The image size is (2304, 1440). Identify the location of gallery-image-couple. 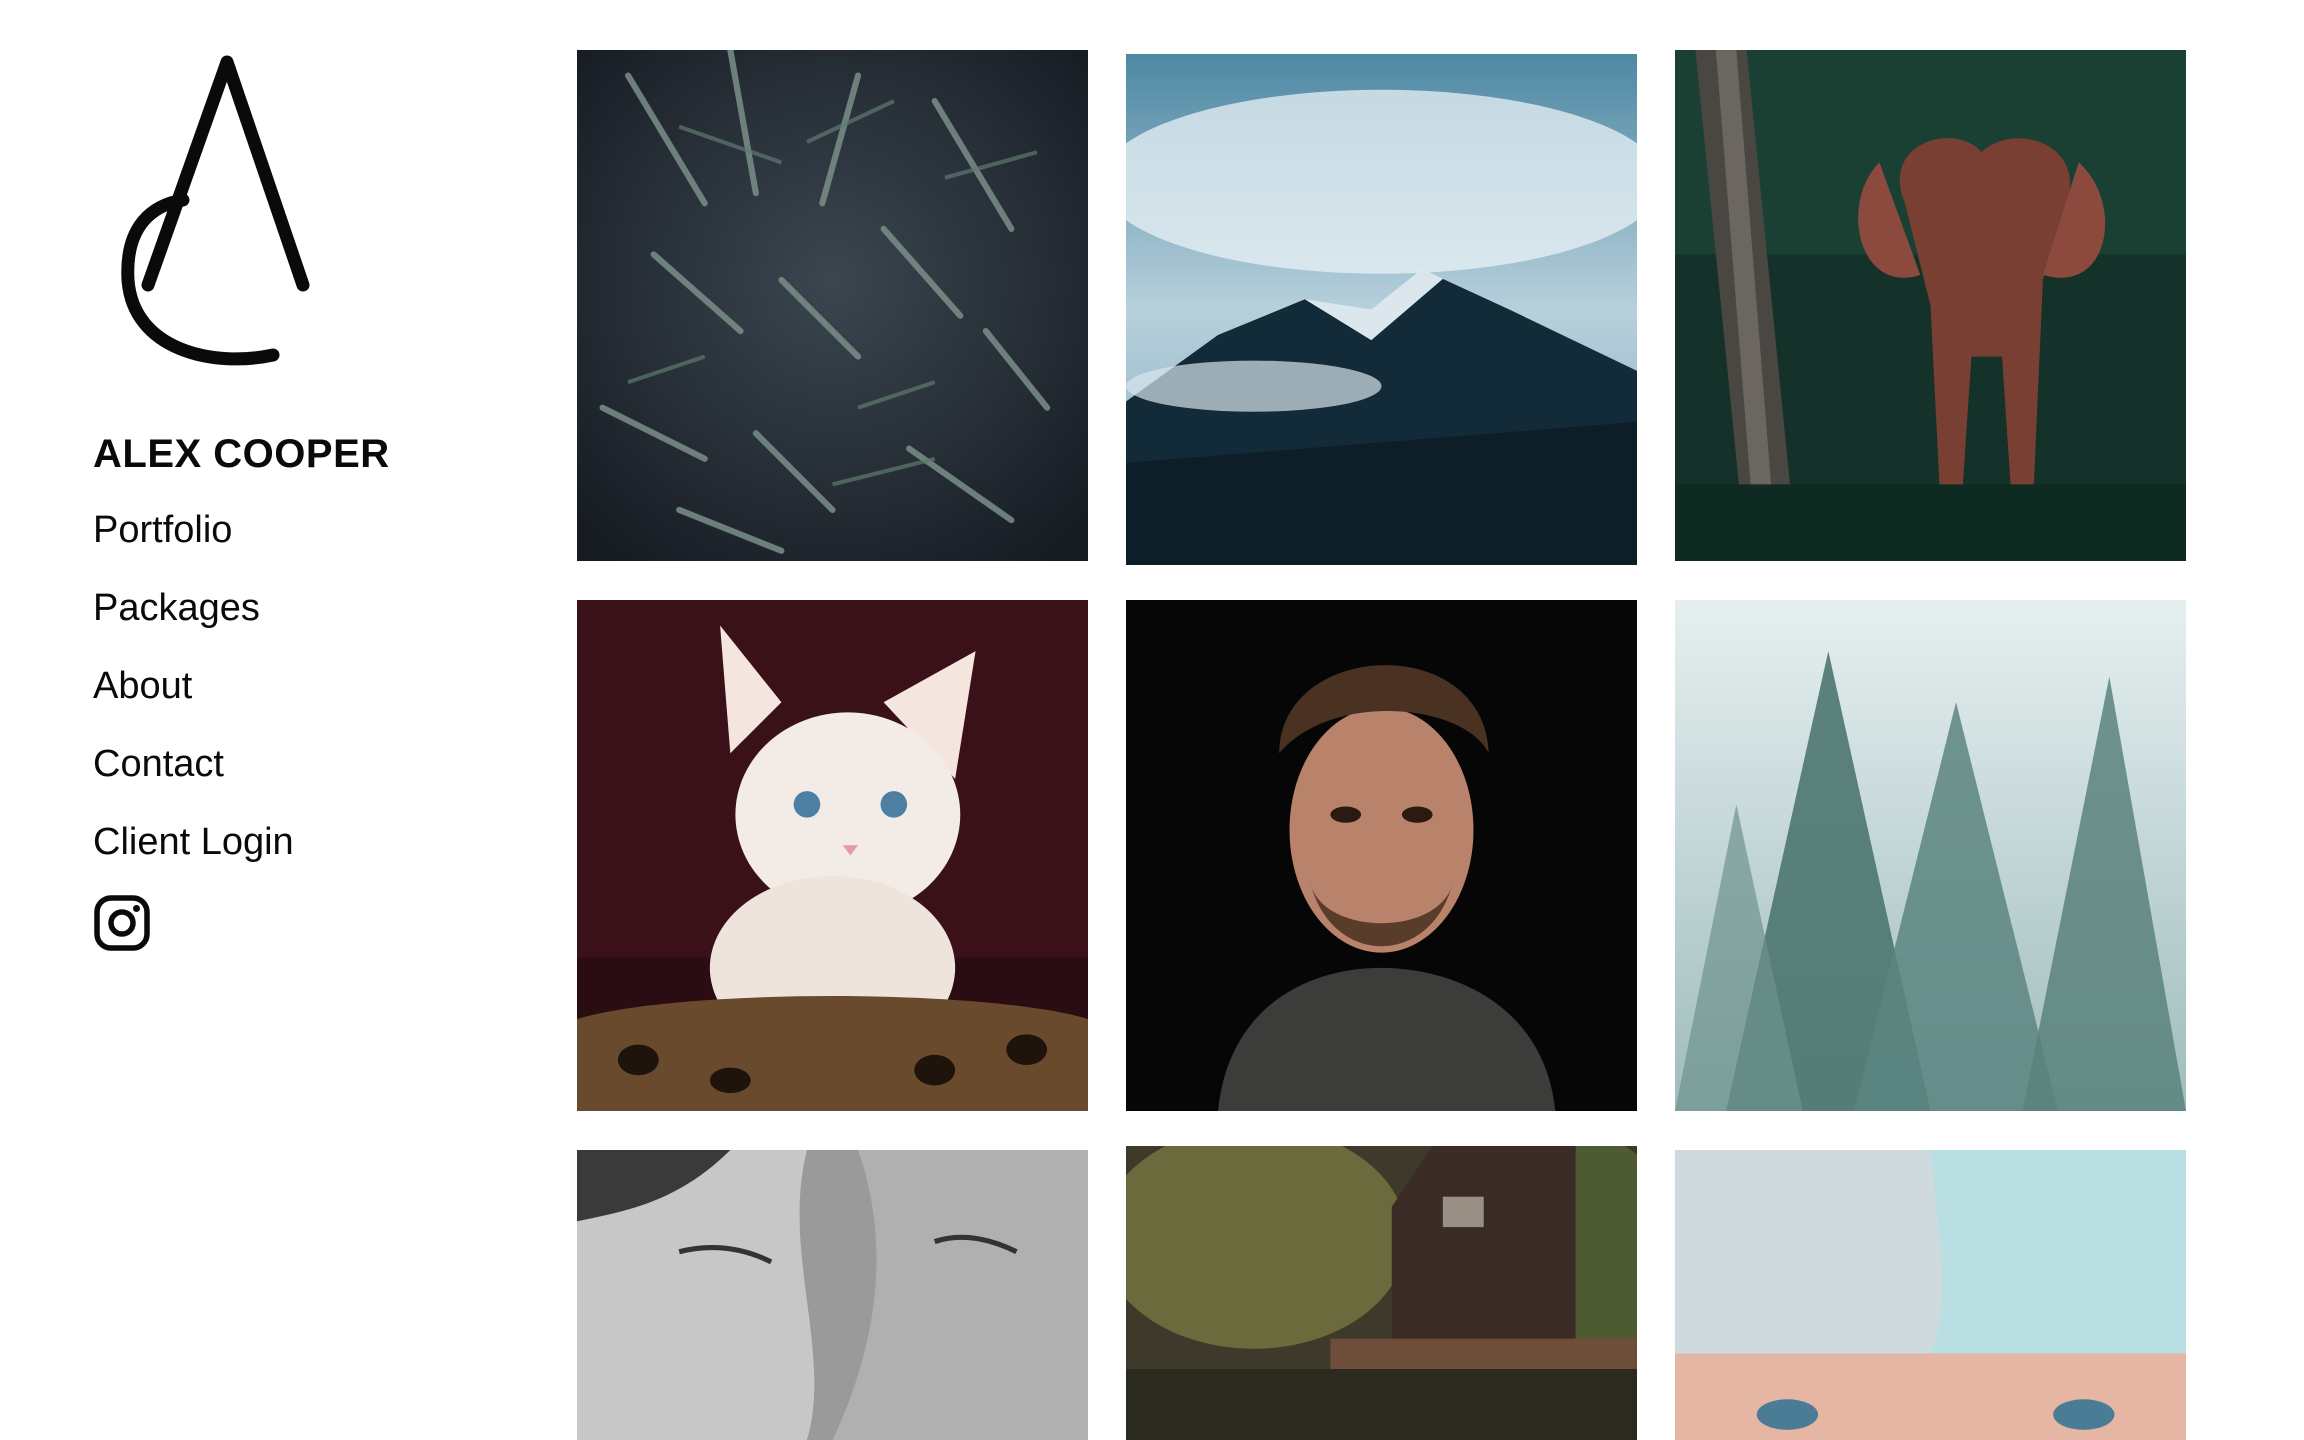
(832, 1295).